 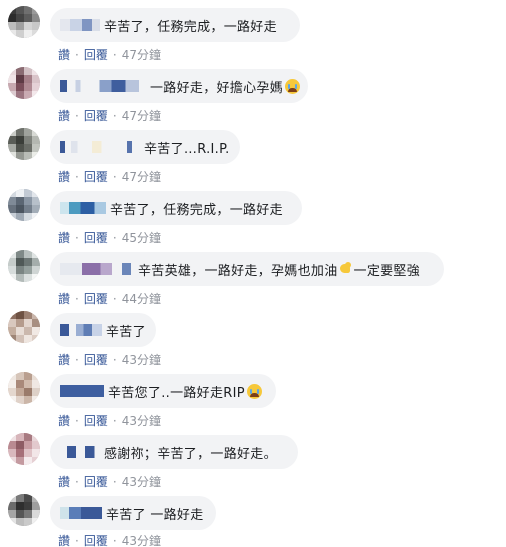 What do you see at coordinates (126, 332) in the screenshot?
I see `comment-text: 辛苦了` at bounding box center [126, 332].